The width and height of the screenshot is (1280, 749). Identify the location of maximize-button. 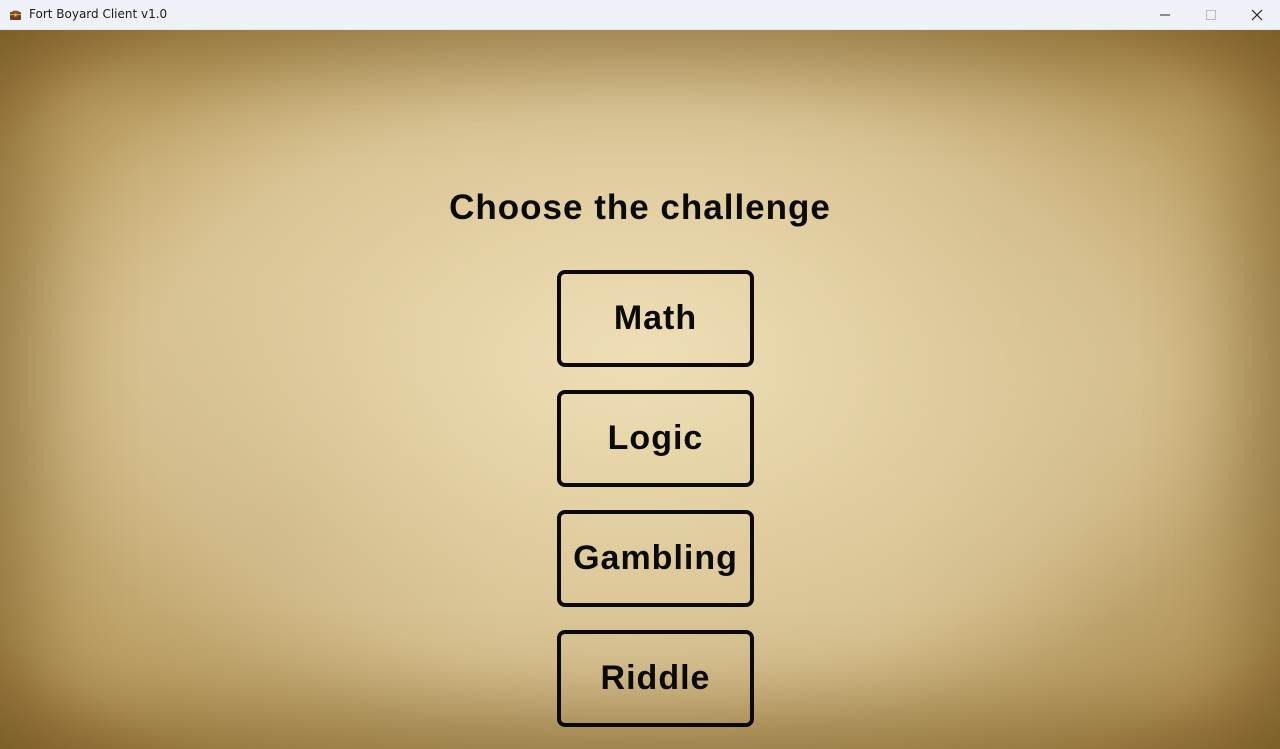
(1211, 14).